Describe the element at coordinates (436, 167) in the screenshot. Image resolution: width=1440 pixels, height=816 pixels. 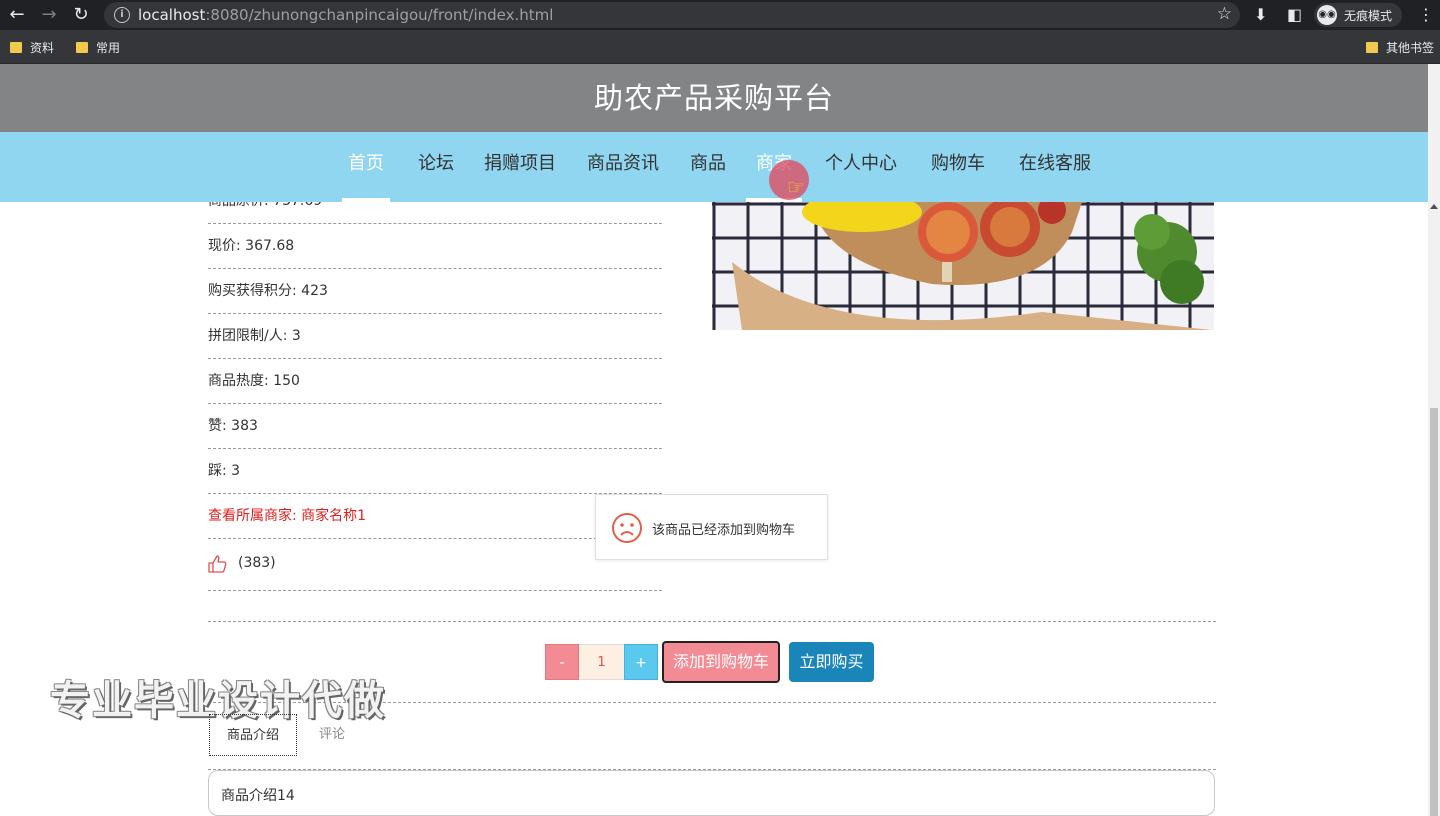
I see `nav-forum: 论坛` at that location.